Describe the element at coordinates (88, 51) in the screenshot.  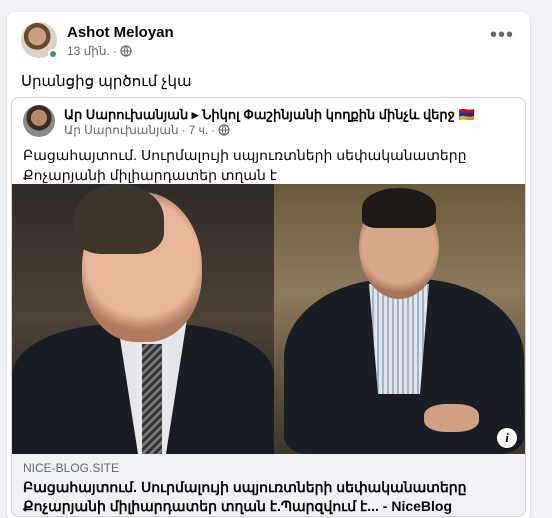
I see `post-time: 13 մին.` at that location.